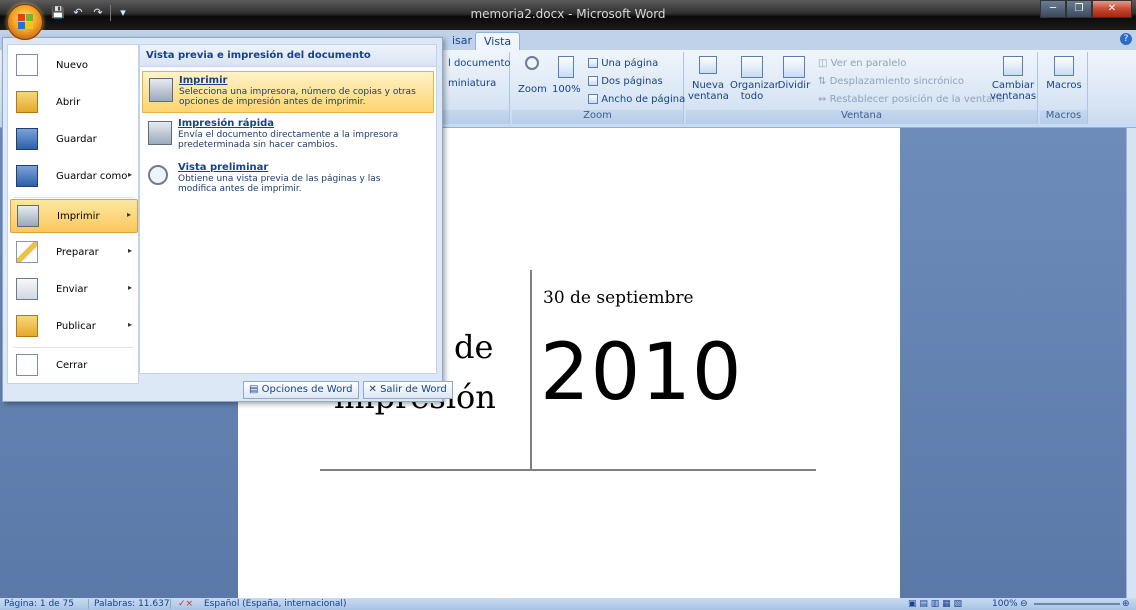 This screenshot has height=610, width=1136. I want to click on menu-item-cerrar: Cerrar, so click(74, 366).